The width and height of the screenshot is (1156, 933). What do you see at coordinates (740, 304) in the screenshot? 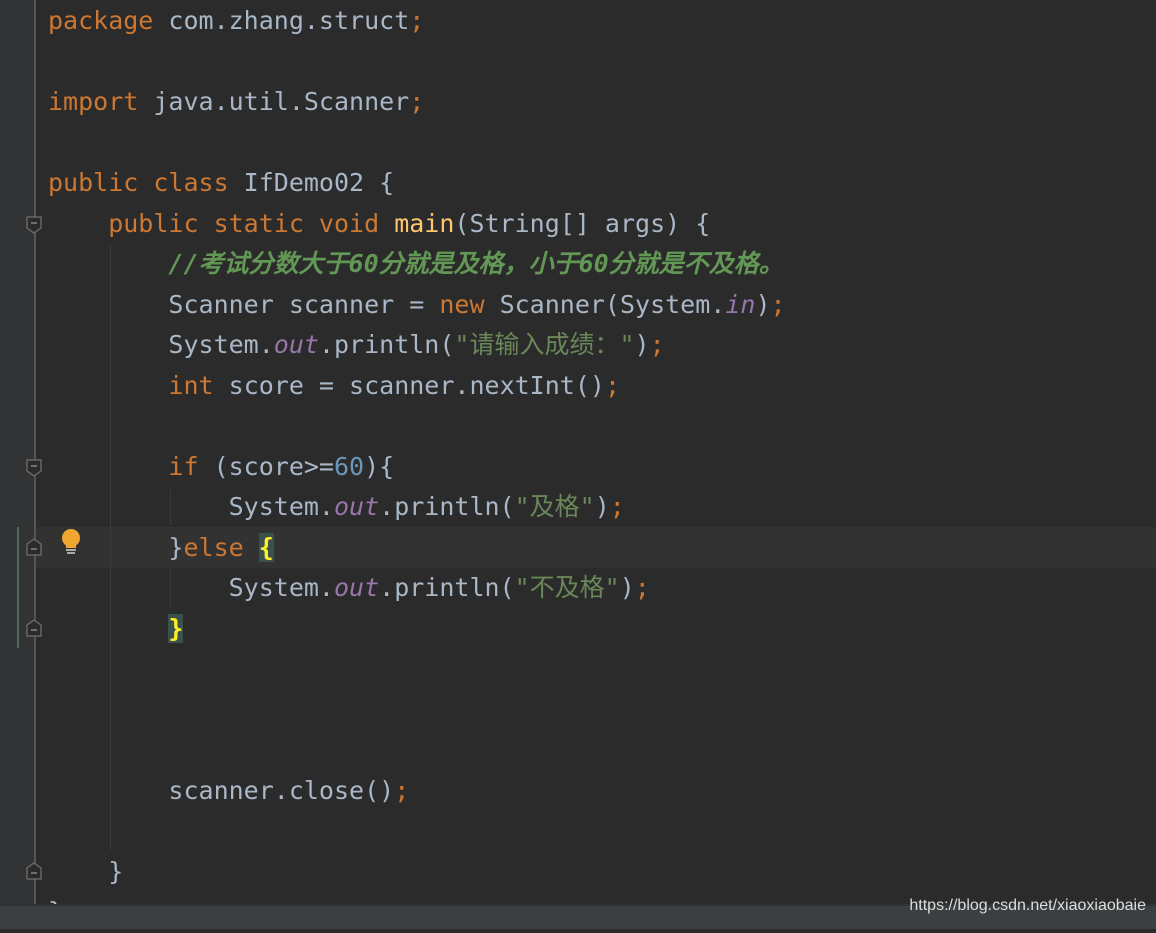
I see `code-token: in` at bounding box center [740, 304].